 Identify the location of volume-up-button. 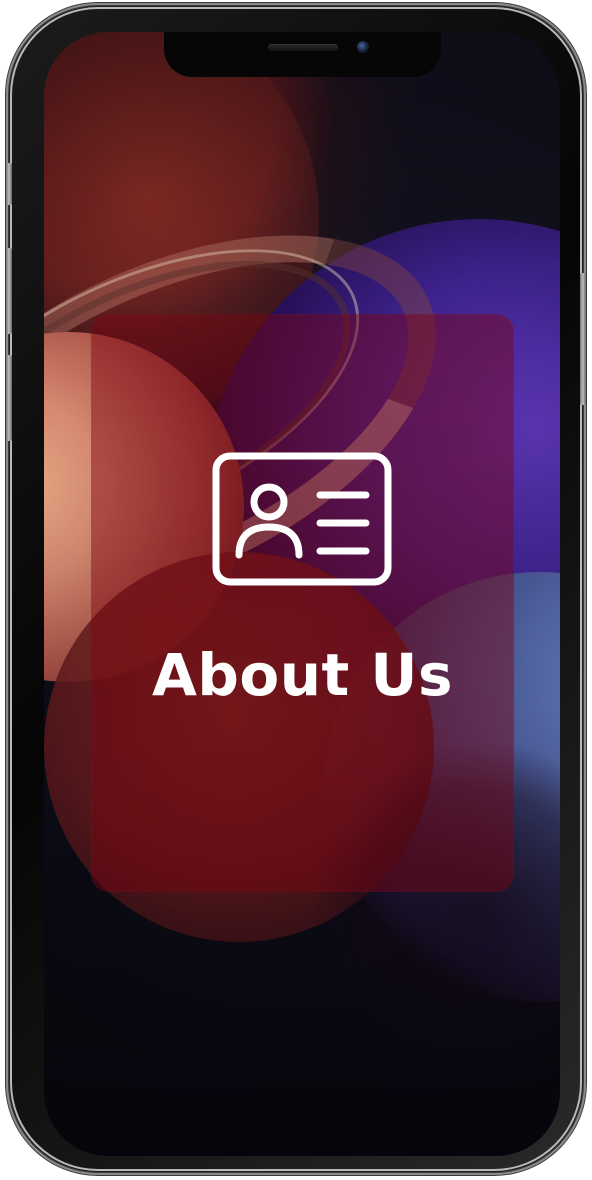
(9, 291).